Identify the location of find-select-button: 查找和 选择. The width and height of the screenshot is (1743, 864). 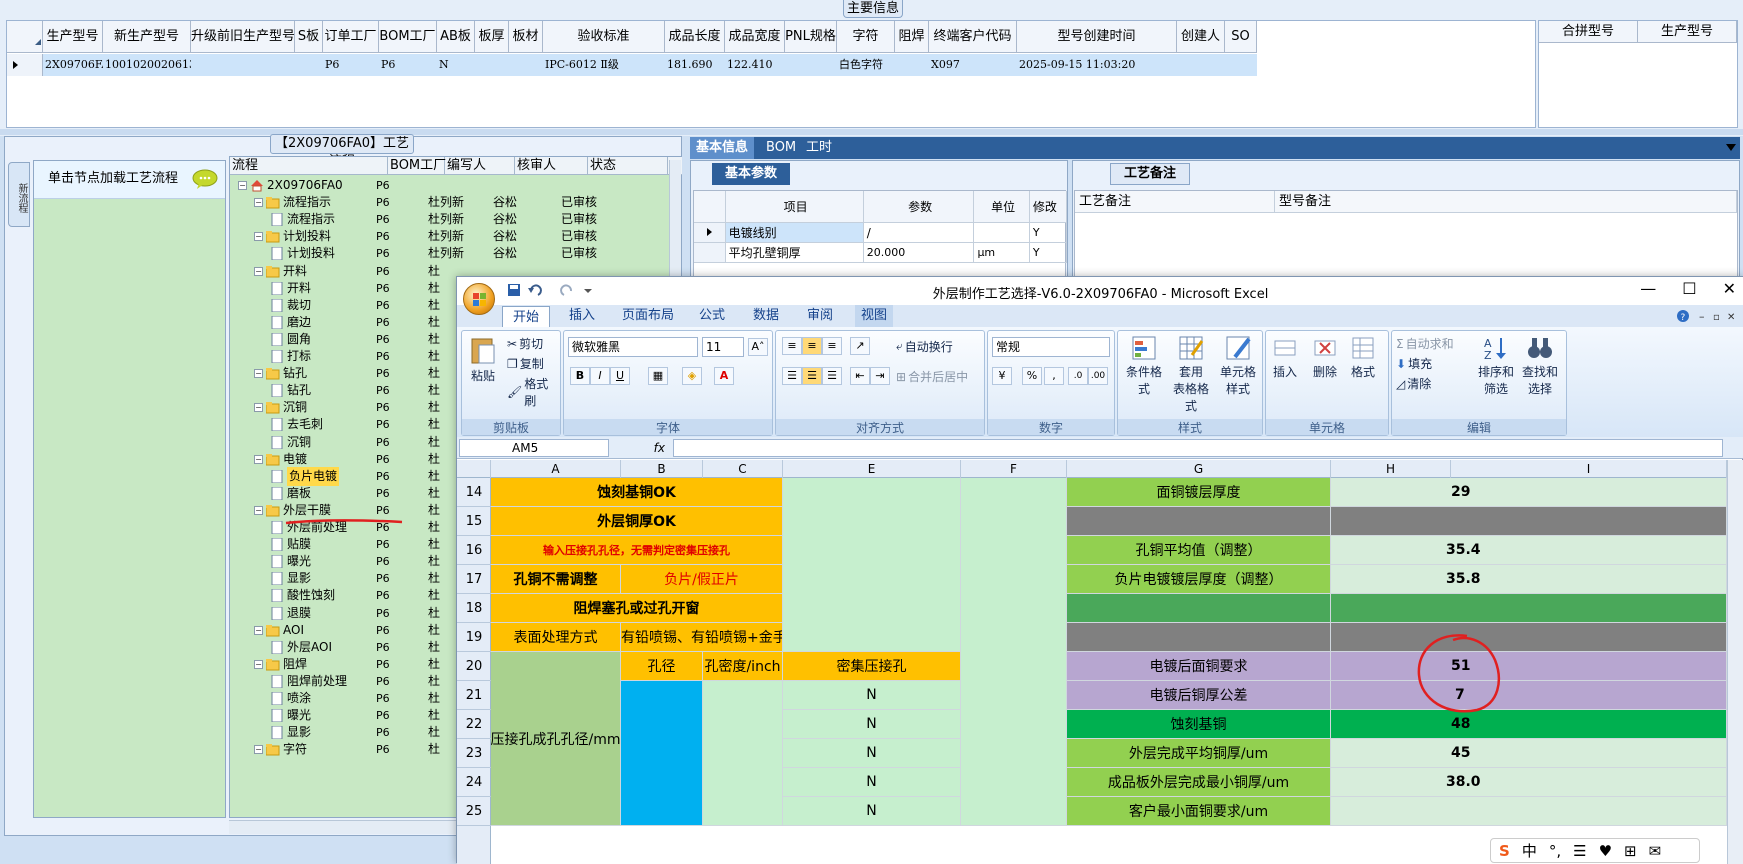
(1540, 366).